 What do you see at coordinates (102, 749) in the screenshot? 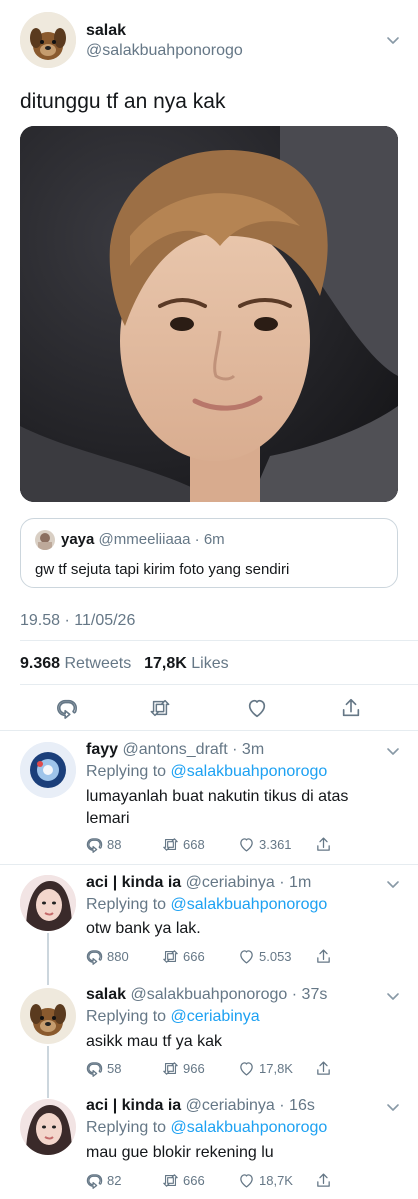
I see `reply-author-name: fayy` at bounding box center [102, 749].